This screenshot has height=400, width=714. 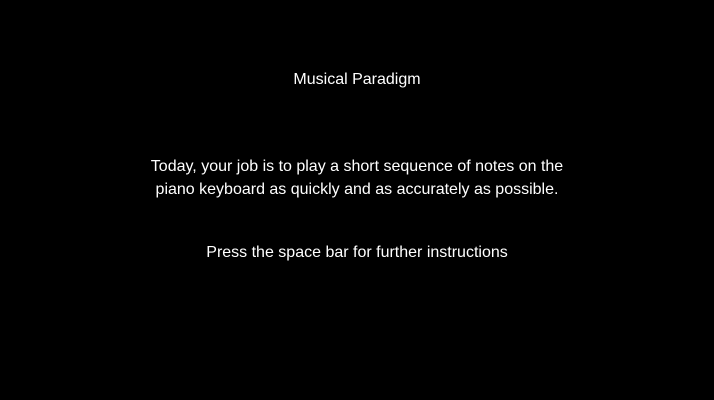 I want to click on screen-title: Musical Paradigm, so click(x=357, y=79).